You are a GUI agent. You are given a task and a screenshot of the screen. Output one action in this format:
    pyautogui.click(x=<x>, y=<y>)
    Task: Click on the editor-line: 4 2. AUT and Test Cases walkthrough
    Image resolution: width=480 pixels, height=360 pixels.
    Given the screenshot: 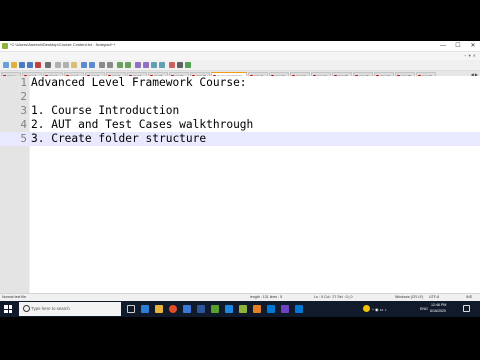 What is the action you would take?
    pyautogui.click(x=240, y=125)
    